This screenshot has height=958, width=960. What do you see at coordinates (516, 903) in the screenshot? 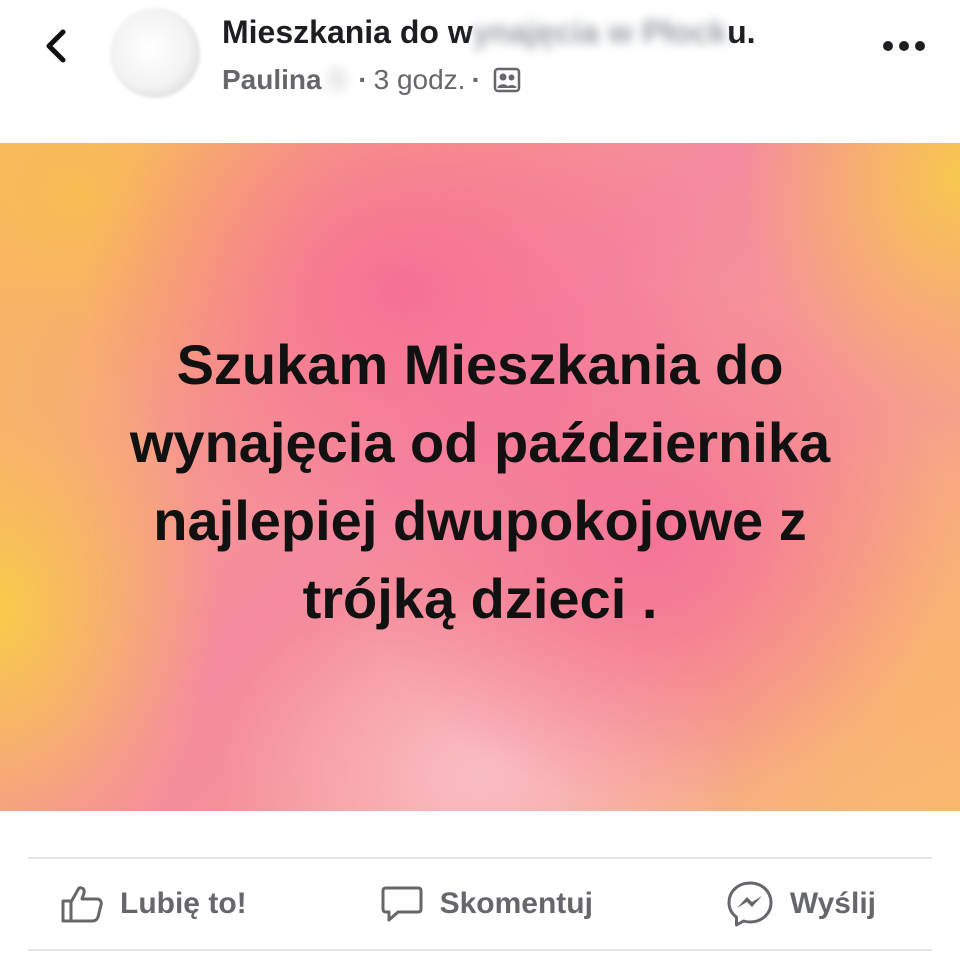
I see `comment-label: Skomentuj` at bounding box center [516, 903].